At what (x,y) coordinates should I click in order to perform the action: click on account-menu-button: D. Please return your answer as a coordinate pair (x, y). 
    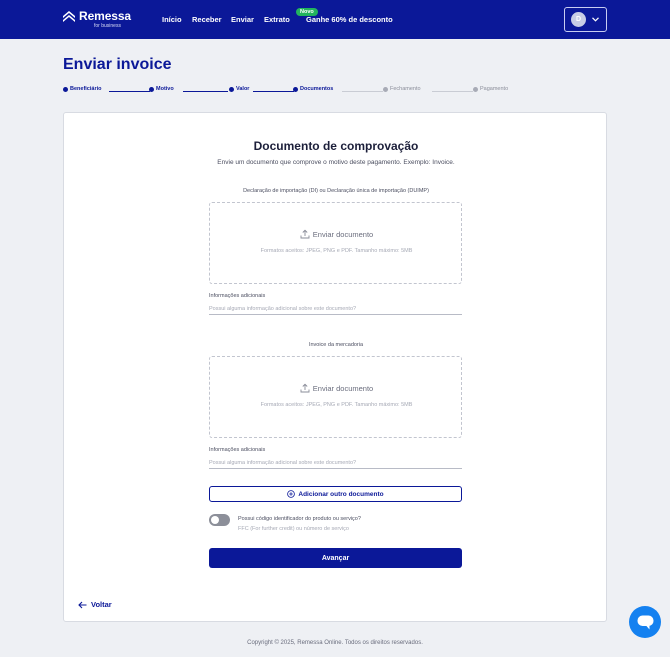
    Looking at the image, I should click on (585, 19).